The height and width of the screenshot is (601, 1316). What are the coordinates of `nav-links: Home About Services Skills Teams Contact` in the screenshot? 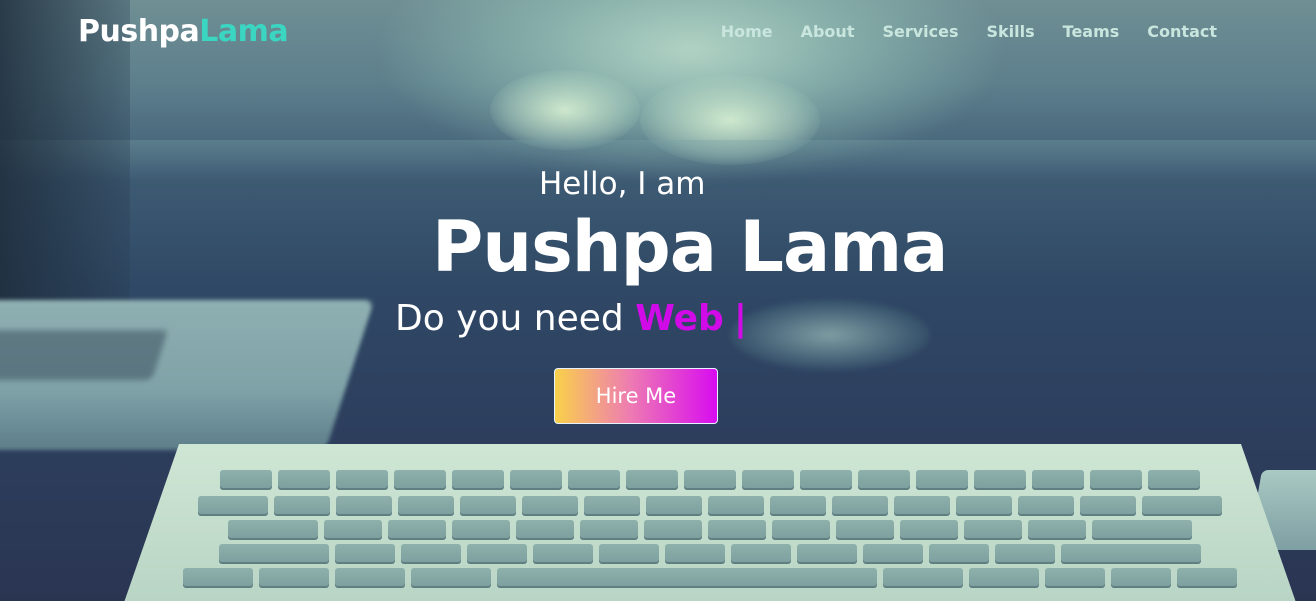 It's located at (969, 31).